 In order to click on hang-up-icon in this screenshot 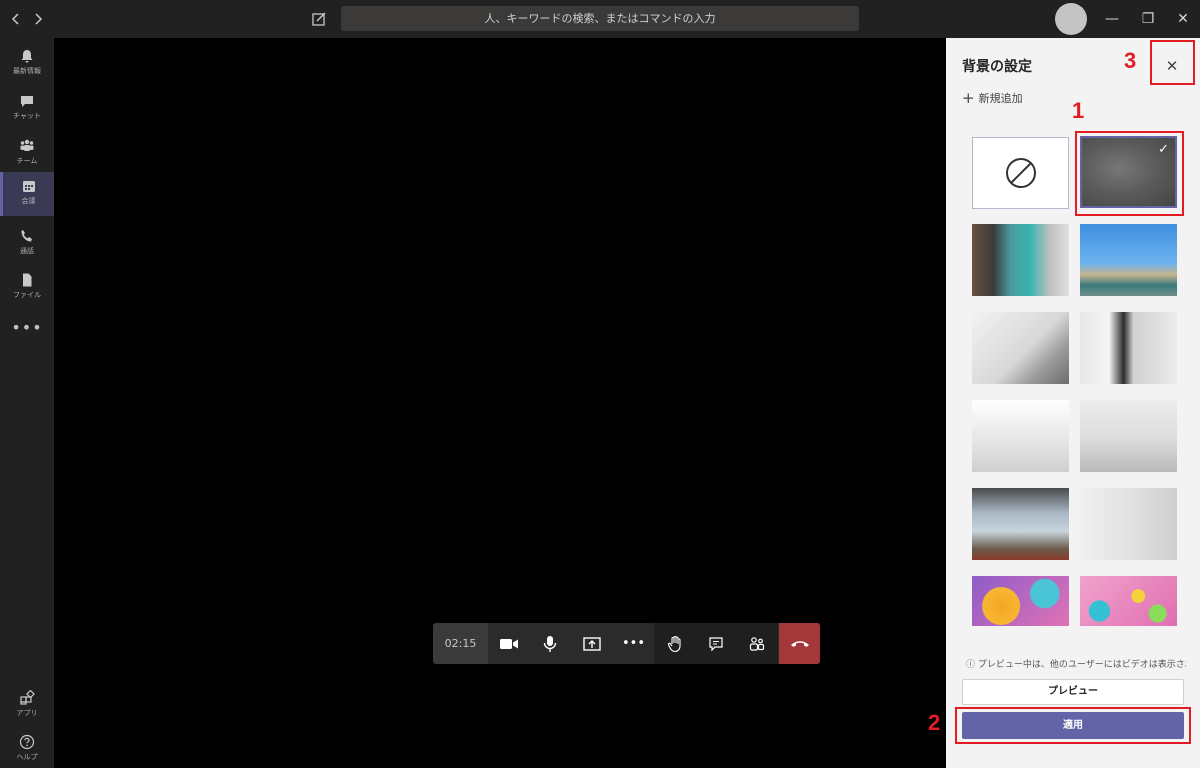, I will do `click(799, 643)`.